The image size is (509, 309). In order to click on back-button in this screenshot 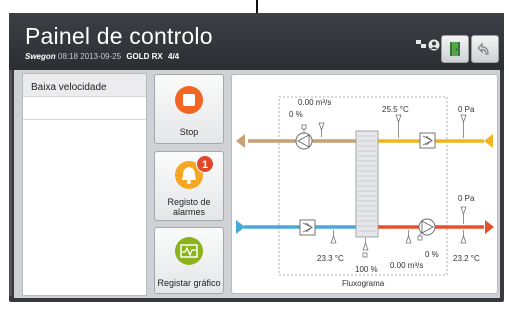, I will do `click(485, 49)`.